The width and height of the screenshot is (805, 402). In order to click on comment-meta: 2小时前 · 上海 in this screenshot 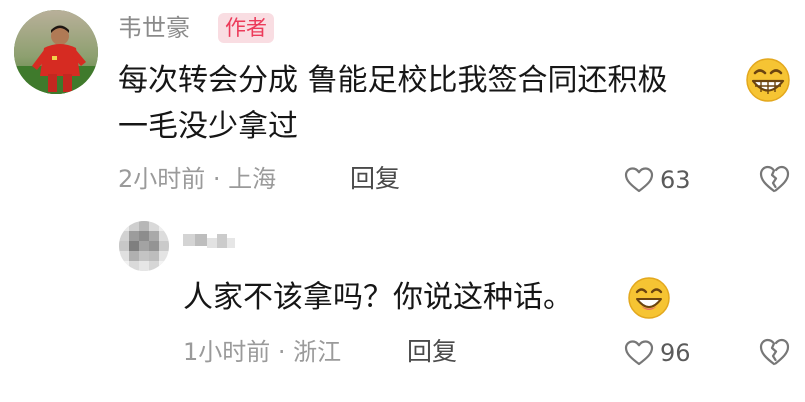, I will do `click(197, 179)`.